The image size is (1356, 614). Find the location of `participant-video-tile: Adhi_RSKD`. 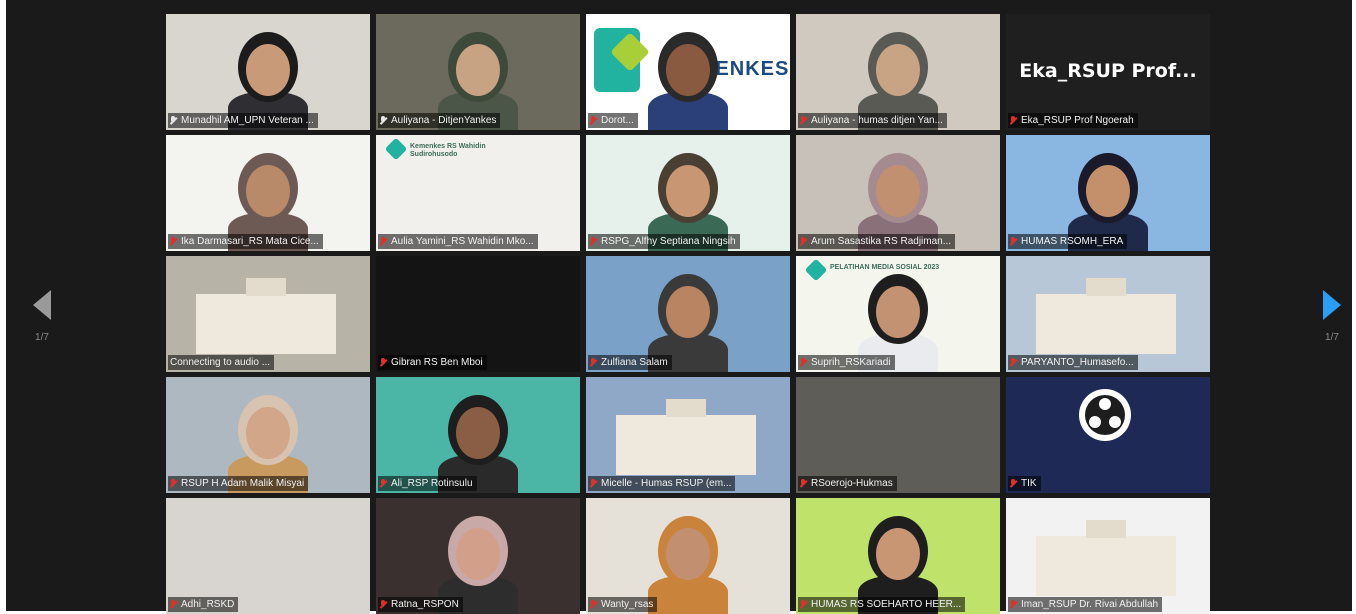

participant-video-tile: Adhi_RSKD is located at coordinates (268, 556).